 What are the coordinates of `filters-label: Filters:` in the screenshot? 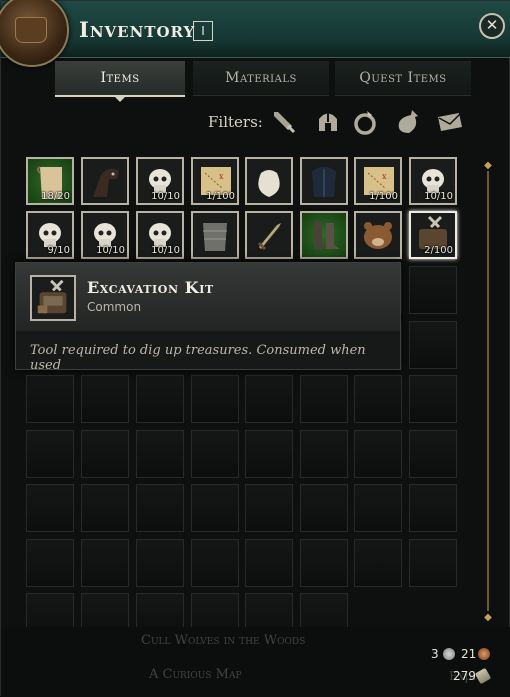 It's located at (235, 122).